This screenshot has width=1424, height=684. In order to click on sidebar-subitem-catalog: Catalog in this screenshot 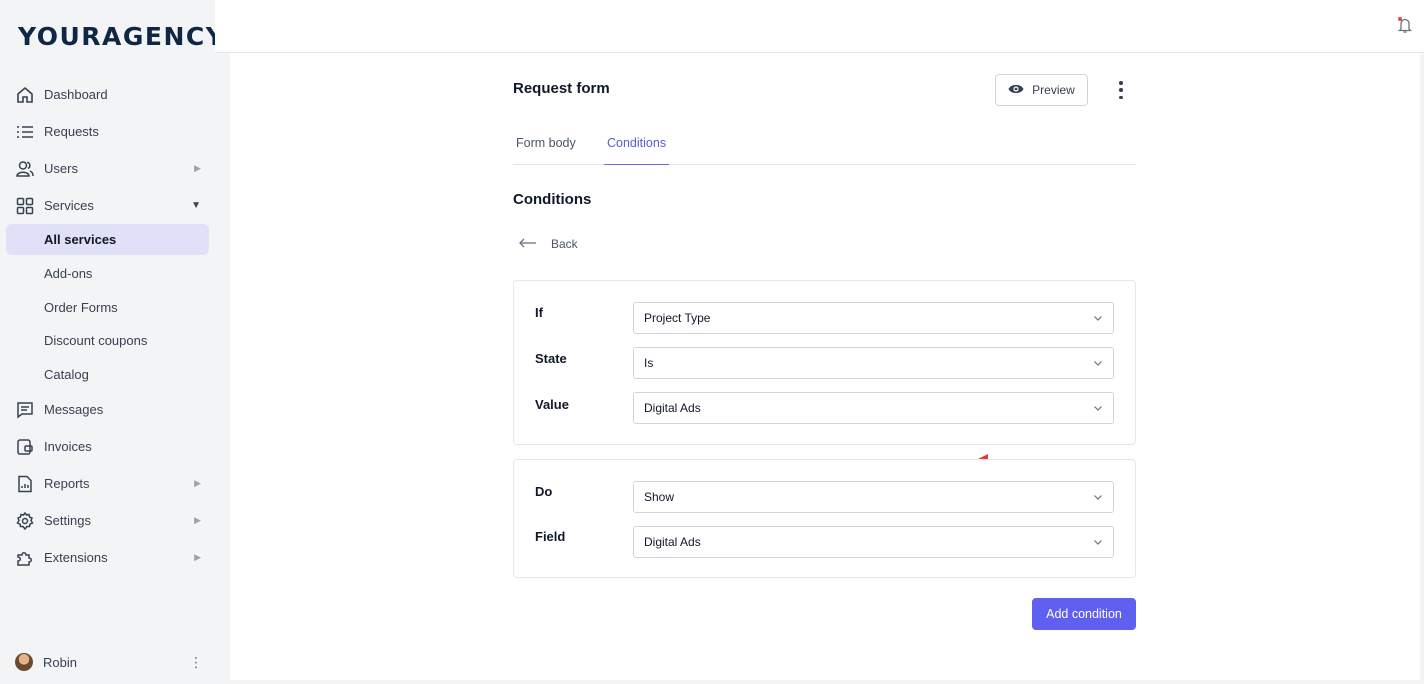, I will do `click(107, 375)`.